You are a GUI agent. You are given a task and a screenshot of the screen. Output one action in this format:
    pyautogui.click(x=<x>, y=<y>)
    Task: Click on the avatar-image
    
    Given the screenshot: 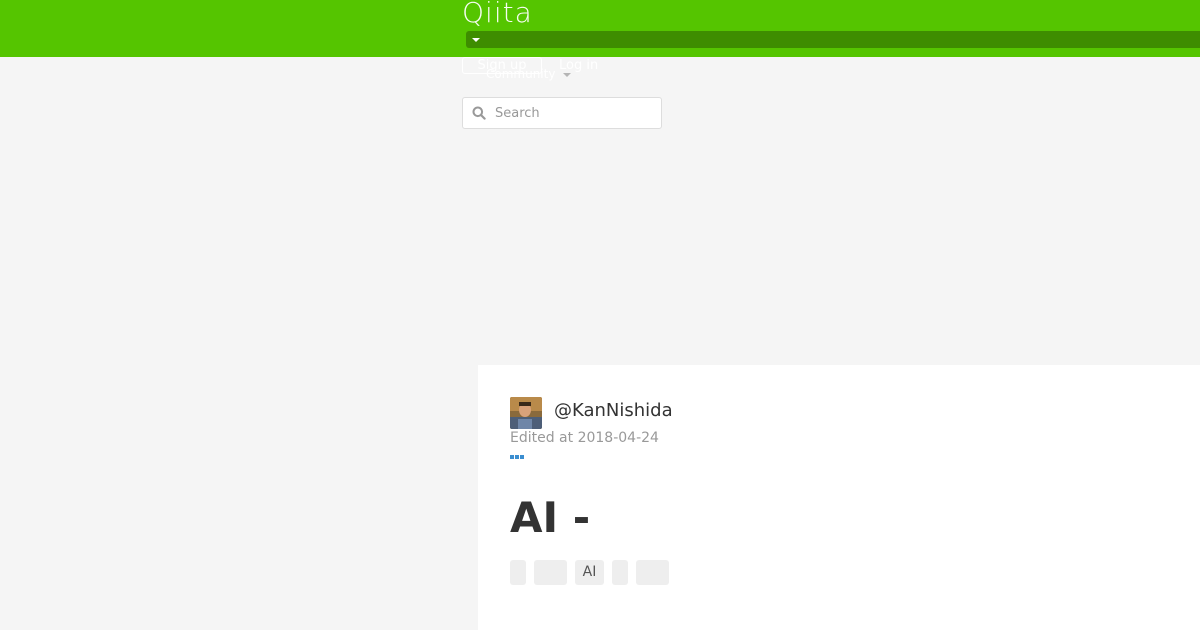 What is the action you would take?
    pyautogui.click(x=526, y=413)
    